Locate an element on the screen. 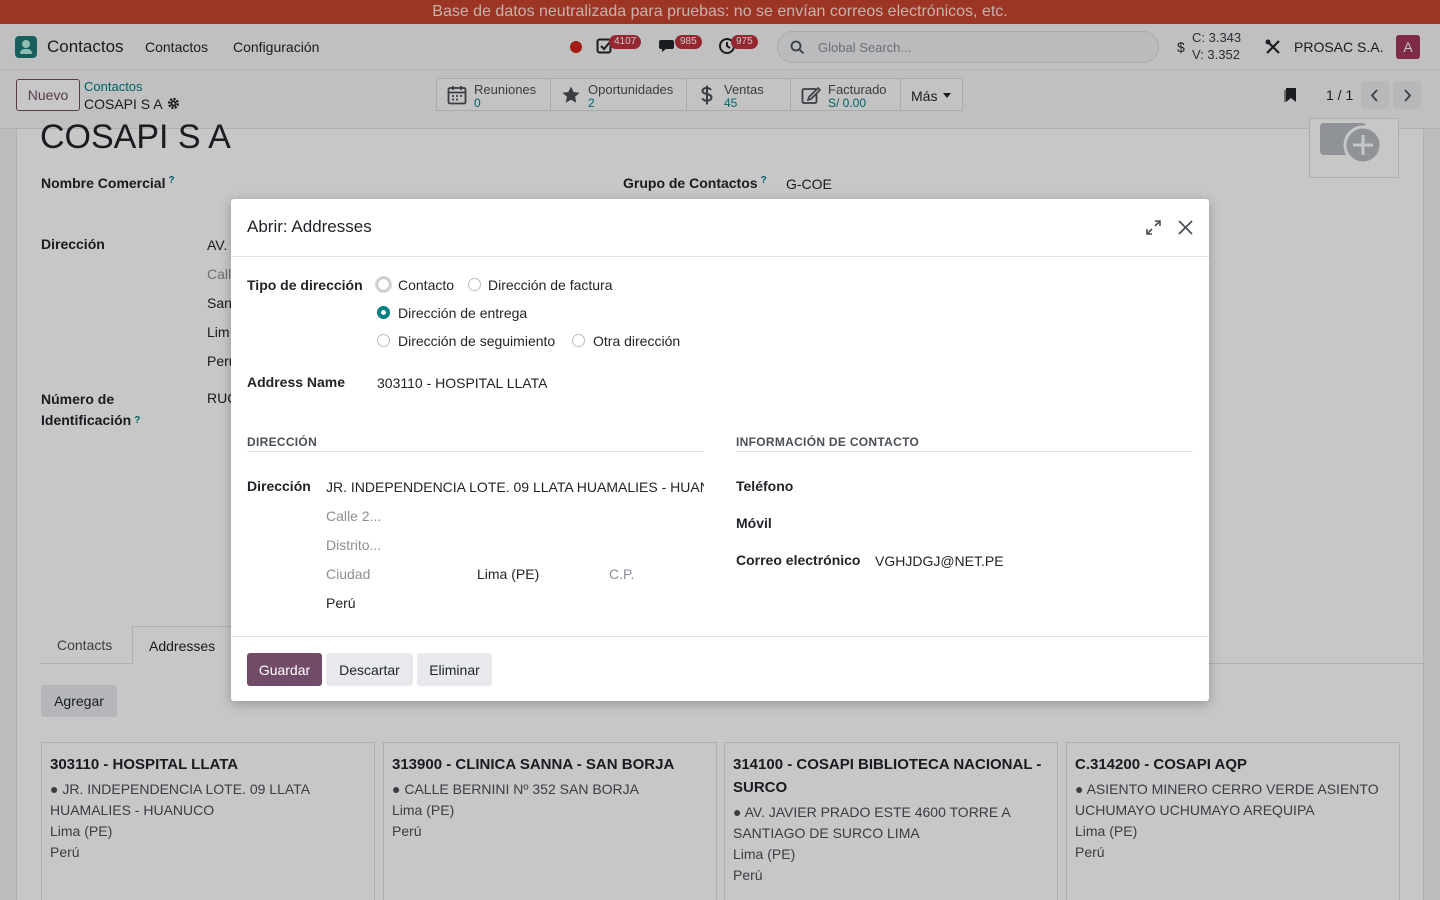 The width and height of the screenshot is (1440, 900). dialog-footer: Guardar Descartar Eliminar is located at coordinates (720, 668).